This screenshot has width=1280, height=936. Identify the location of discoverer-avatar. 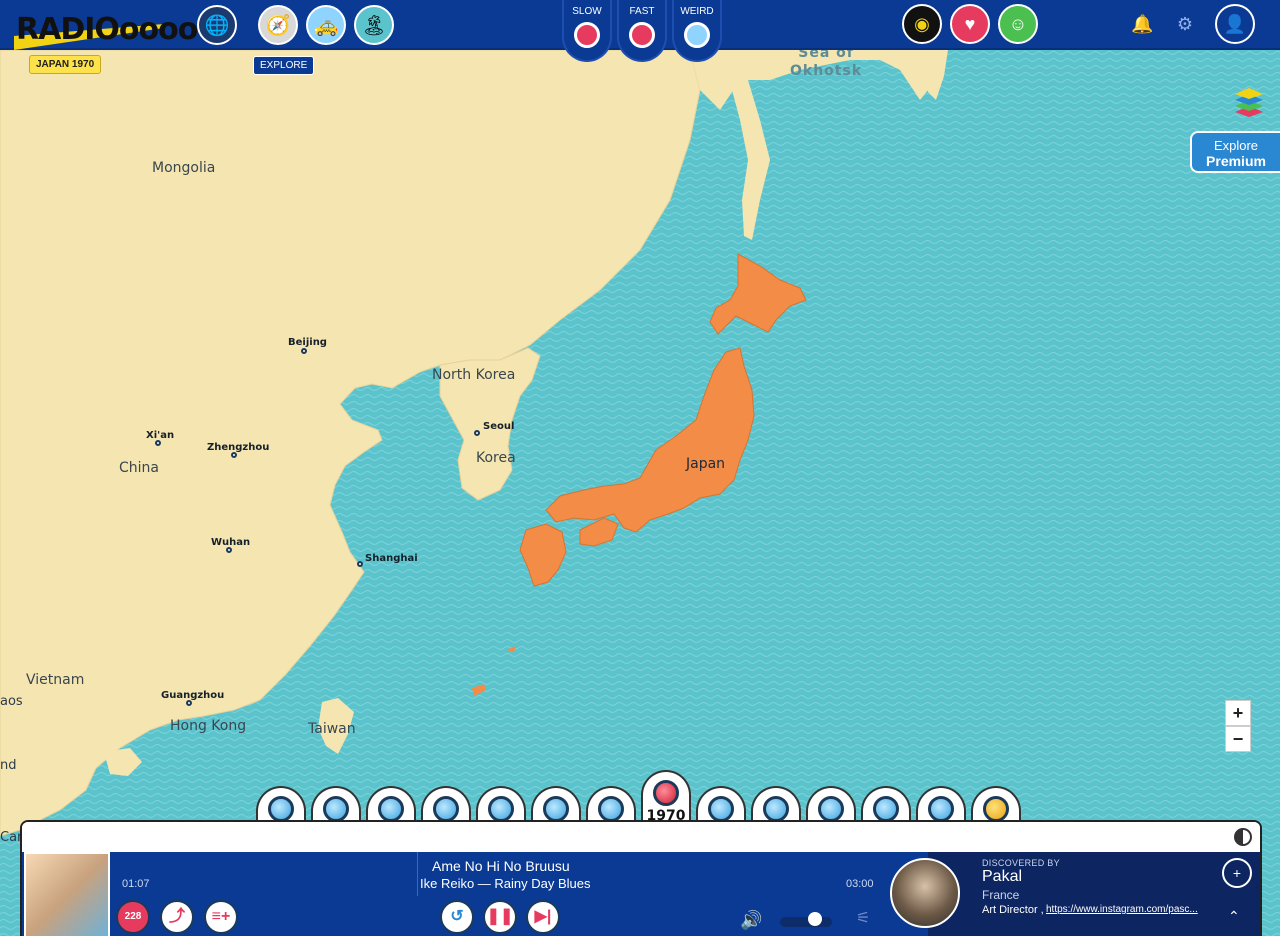
(925, 893).